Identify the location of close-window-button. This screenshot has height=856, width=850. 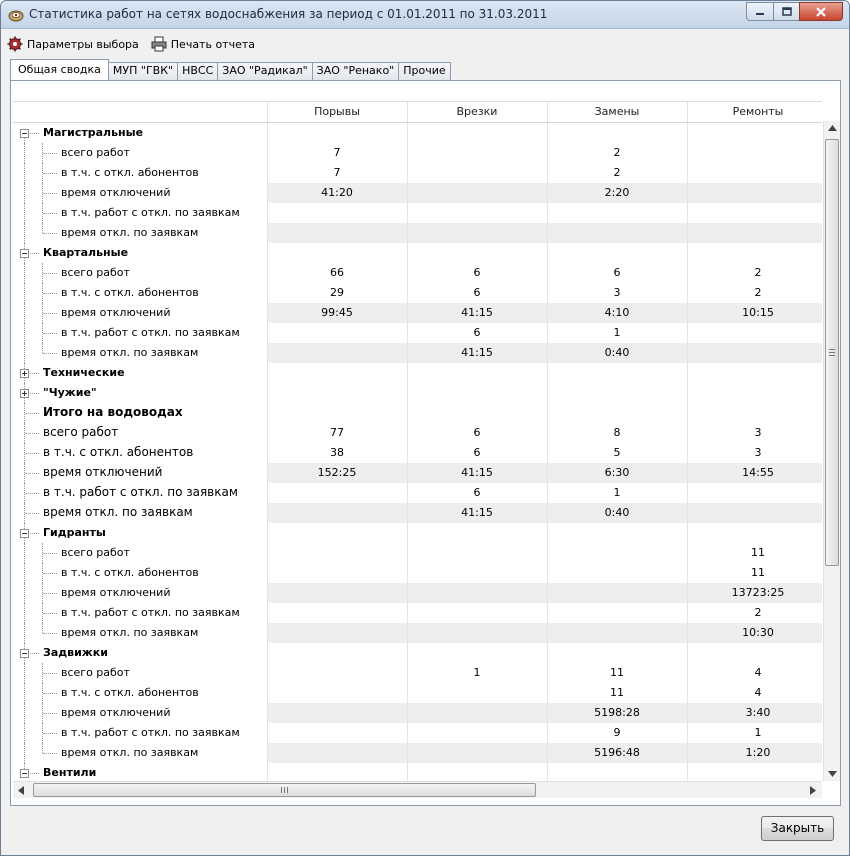
(821, 11).